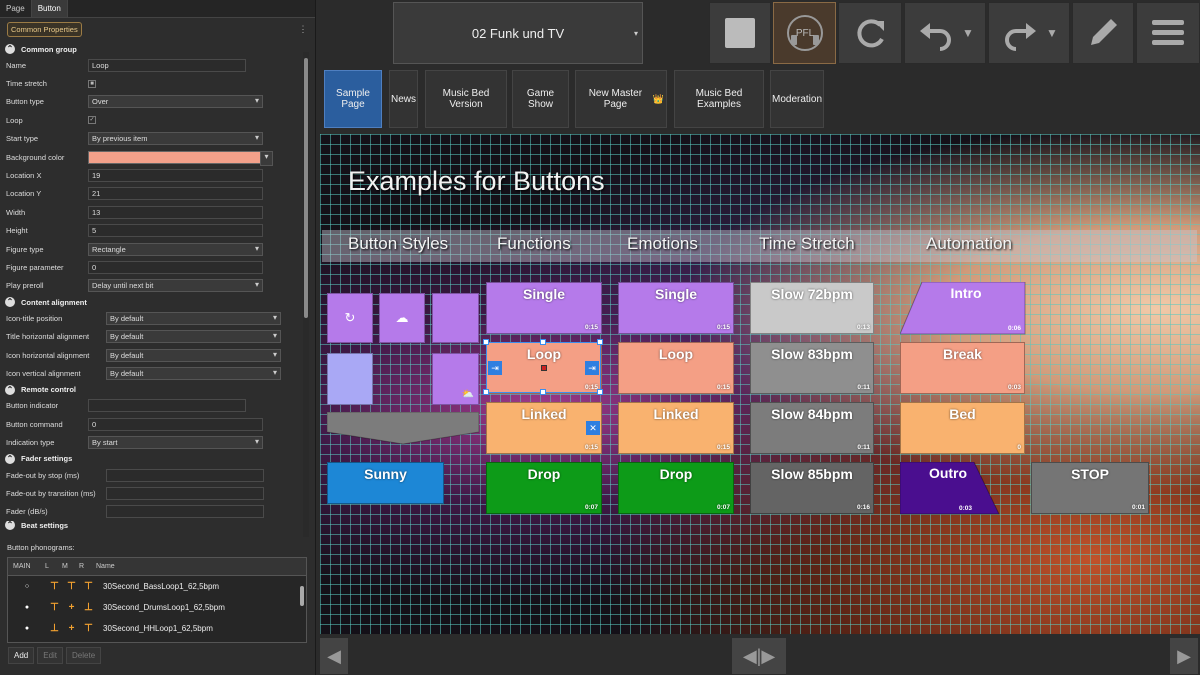 The width and height of the screenshot is (1200, 675). Describe the element at coordinates (185, 493) in the screenshot. I see `fadeout-transition-field` at that location.